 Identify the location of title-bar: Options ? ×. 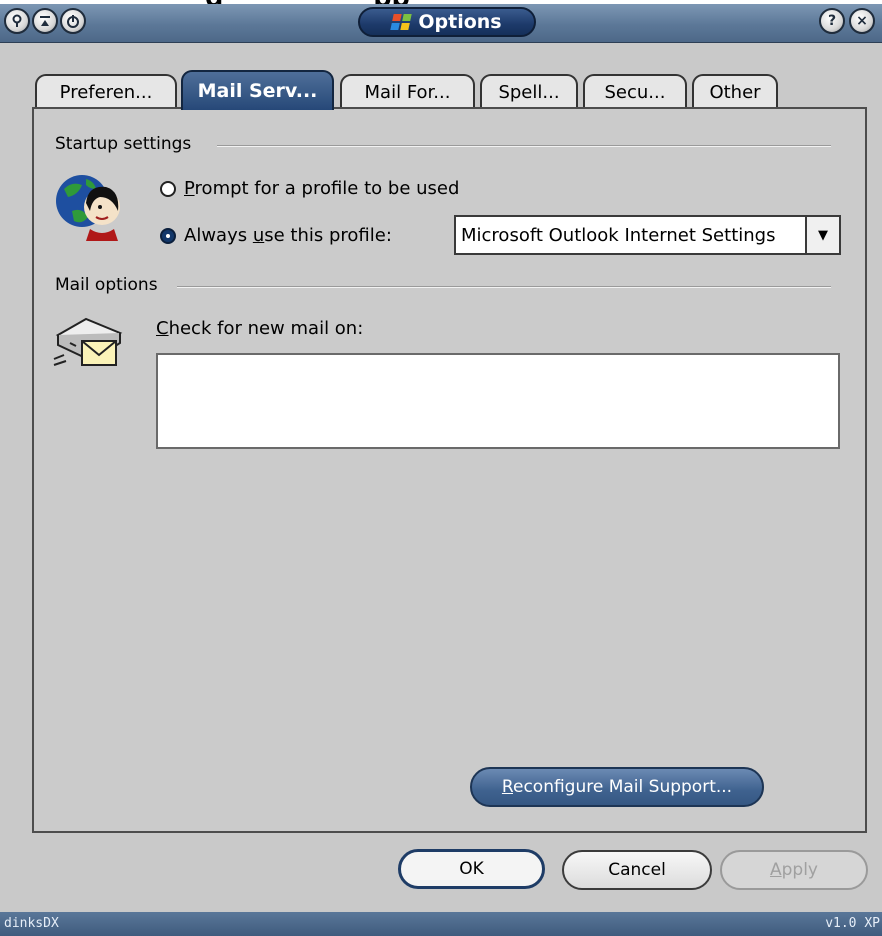
(441, 23).